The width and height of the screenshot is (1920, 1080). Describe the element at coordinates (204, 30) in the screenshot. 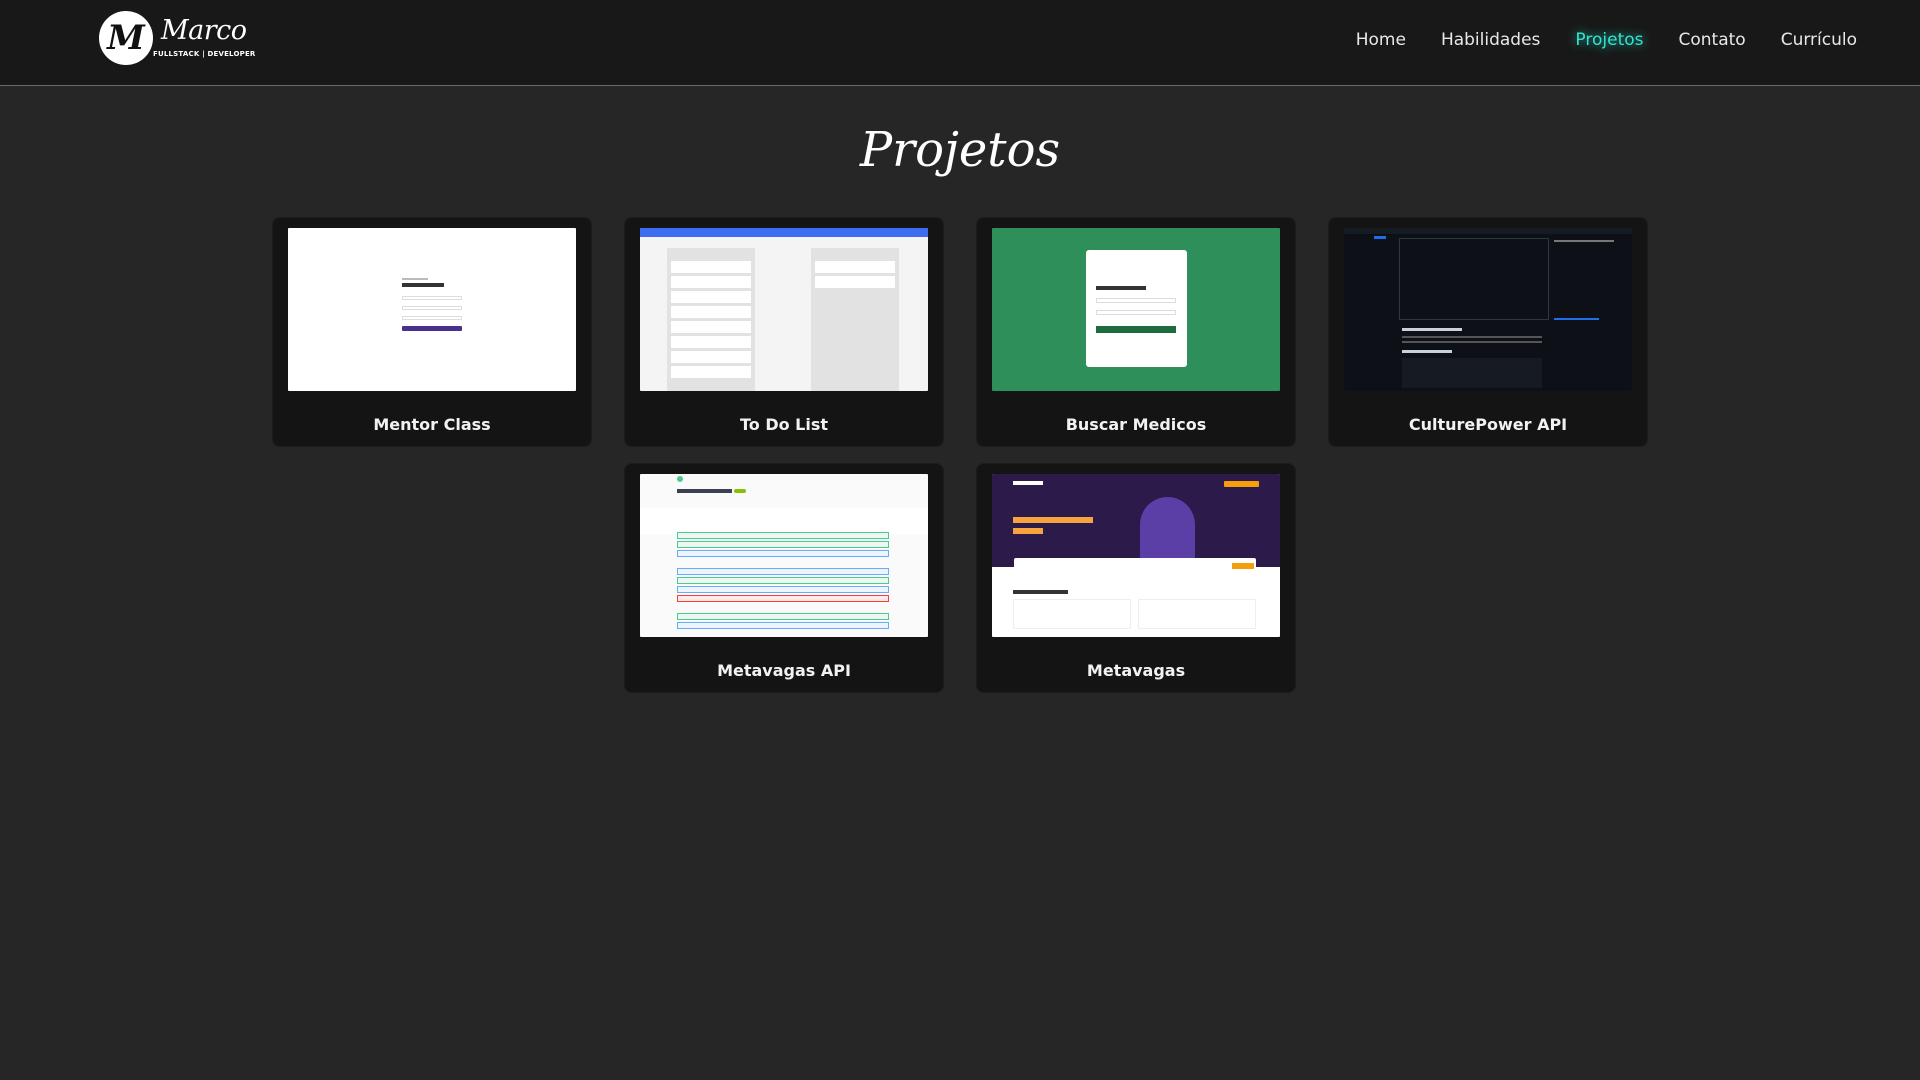

I see `logo-name: Marco` at that location.